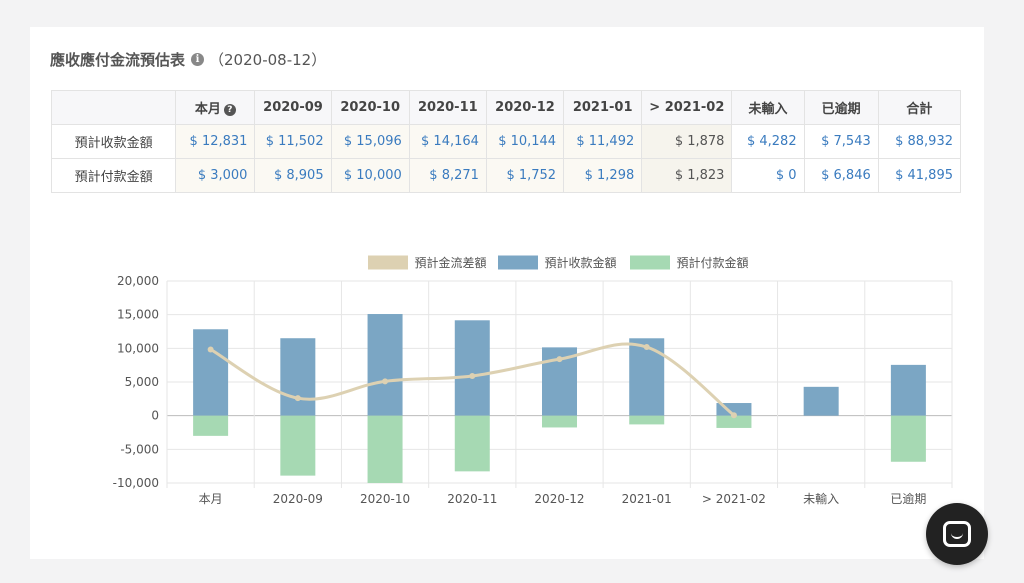 The image size is (1024, 583). I want to click on x-tick-label: 2020-09, so click(298, 499).